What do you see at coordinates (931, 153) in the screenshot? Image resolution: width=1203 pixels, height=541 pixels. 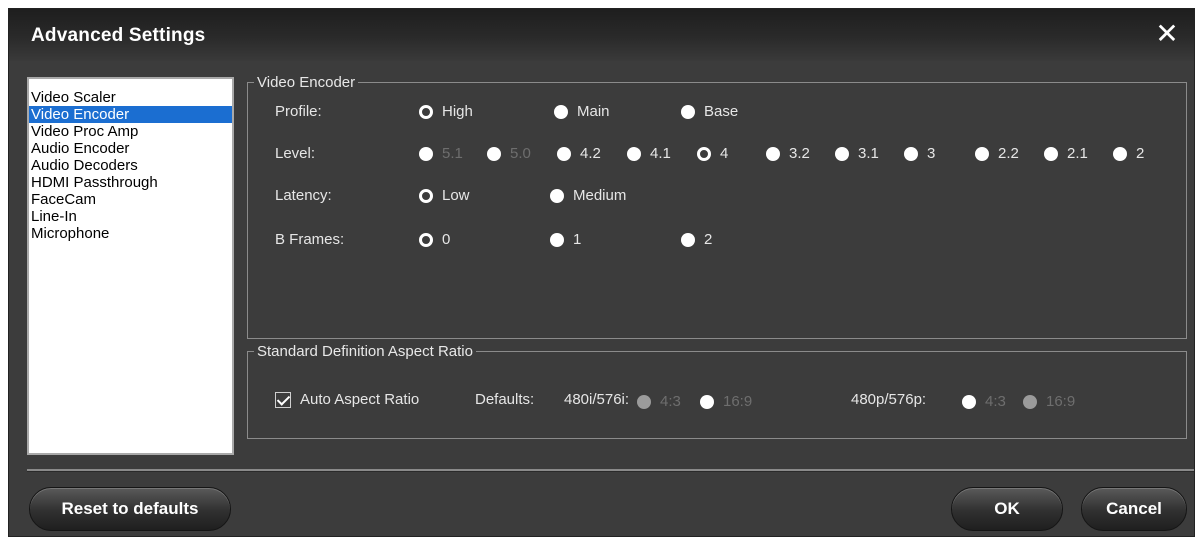 I see `option-label: 3` at bounding box center [931, 153].